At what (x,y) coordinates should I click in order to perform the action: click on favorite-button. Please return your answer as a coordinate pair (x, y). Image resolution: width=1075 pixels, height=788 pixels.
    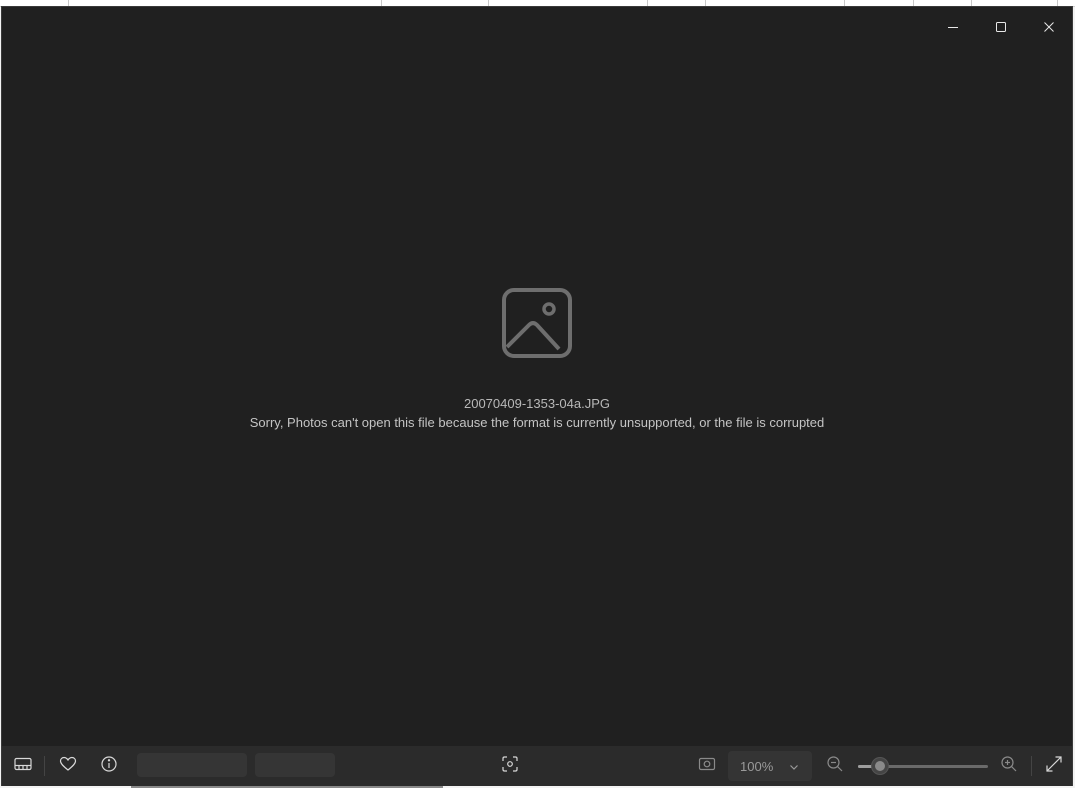
    Looking at the image, I should click on (68, 766).